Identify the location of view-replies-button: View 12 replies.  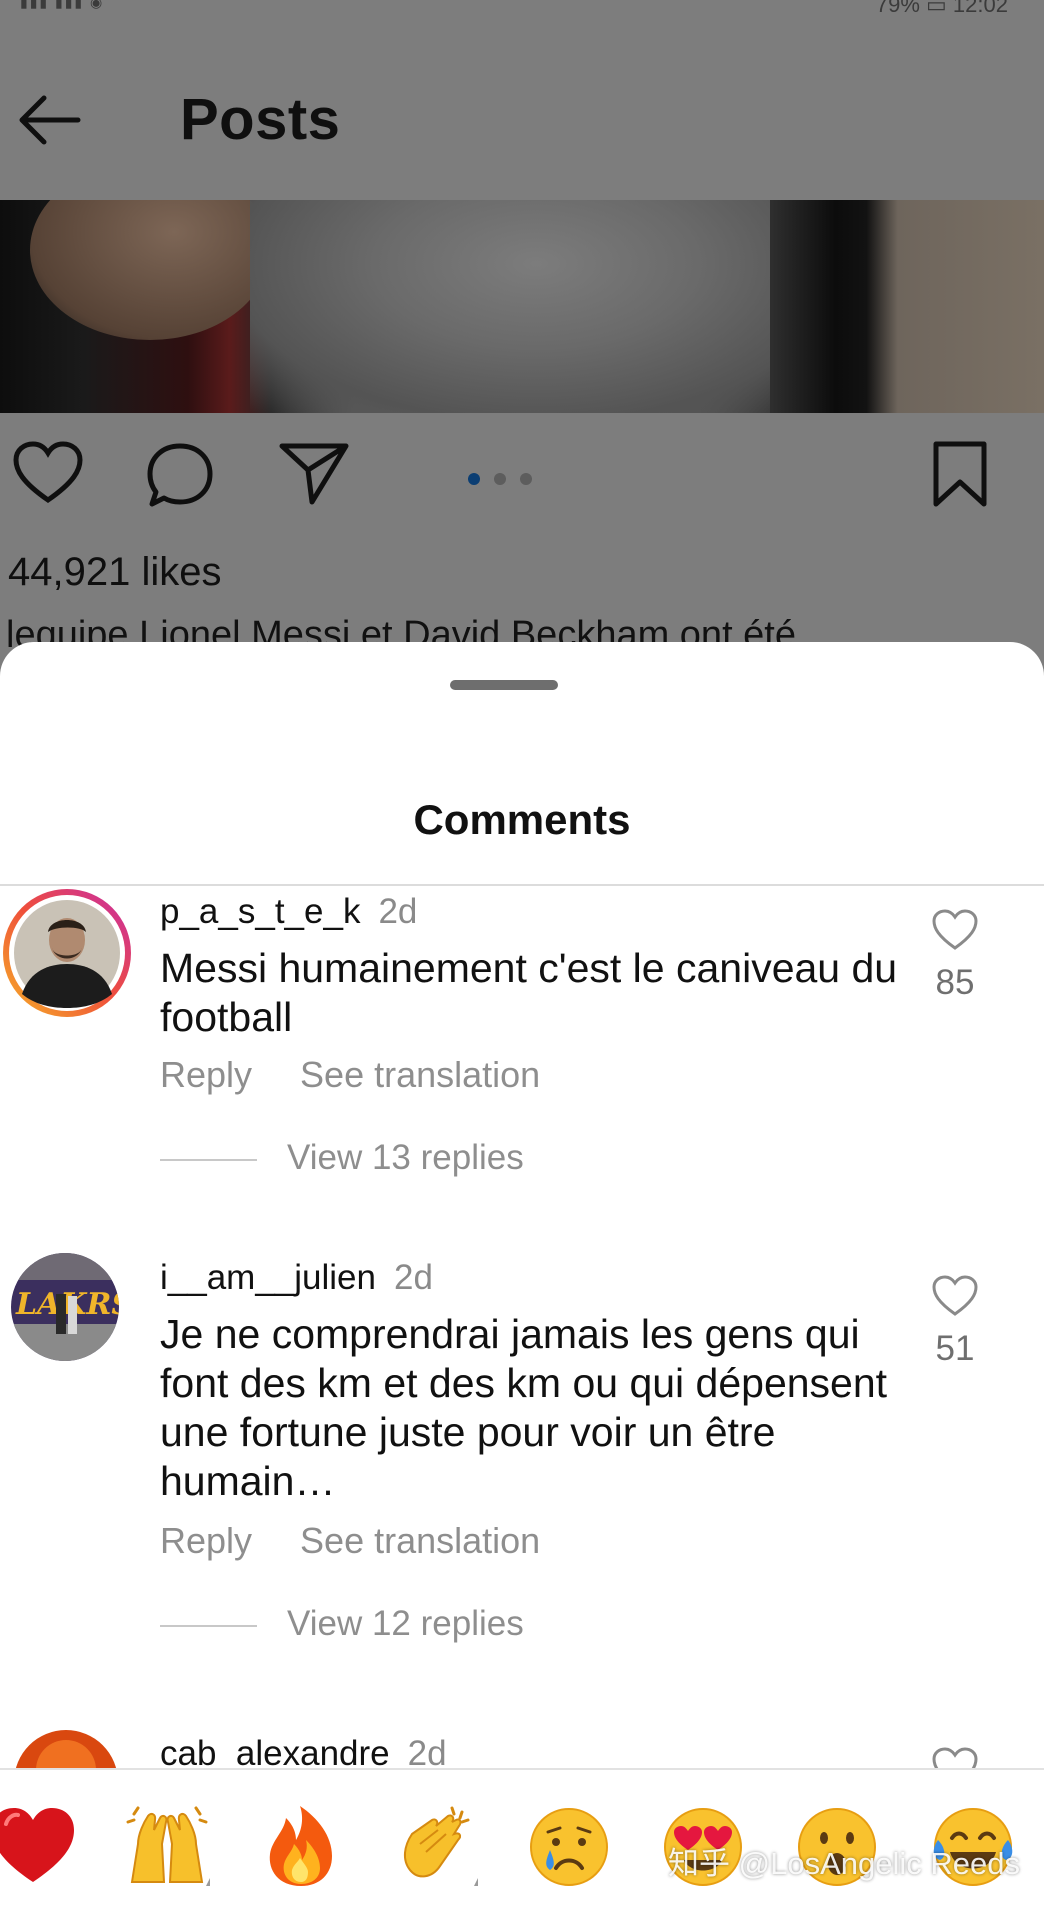
(342, 1624).